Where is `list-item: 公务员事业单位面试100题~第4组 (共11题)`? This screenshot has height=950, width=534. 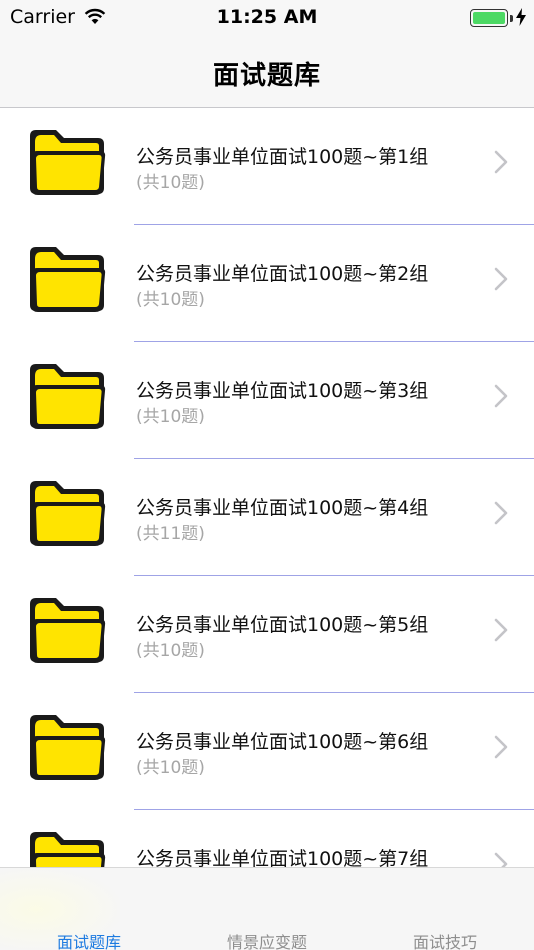
list-item: 公务员事业单位面试100题~第4组 (共11题) is located at coordinates (267, 517).